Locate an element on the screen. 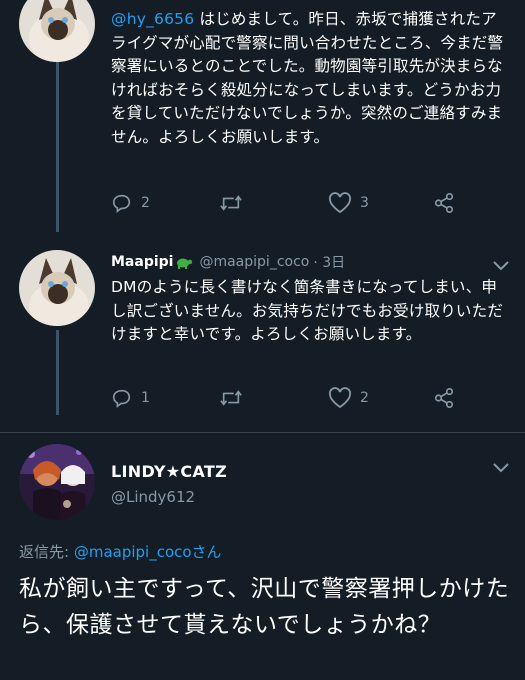 The height and width of the screenshot is (680, 525). reply-to-line: 返信先: @maapipi_cocoさん is located at coordinates (120, 551).